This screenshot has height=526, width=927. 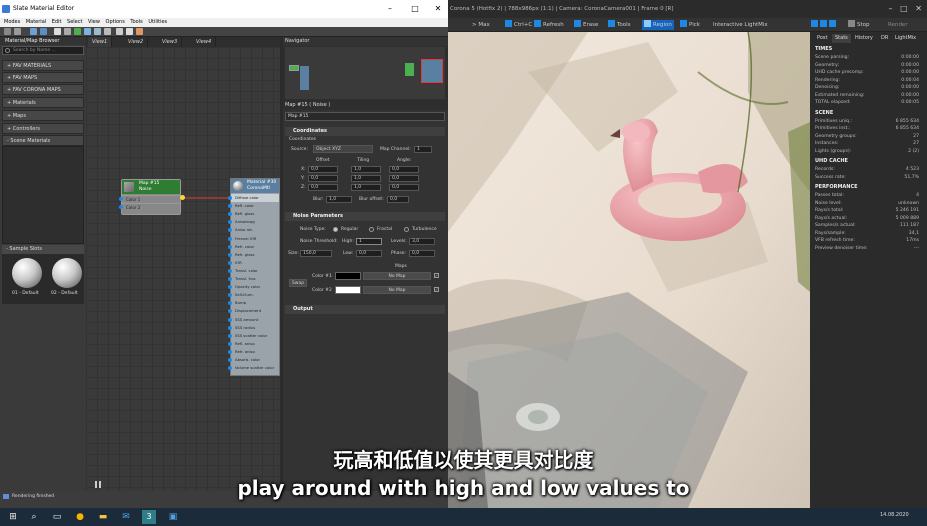 I want to click on close-button: ✕, so click(x=438, y=9).